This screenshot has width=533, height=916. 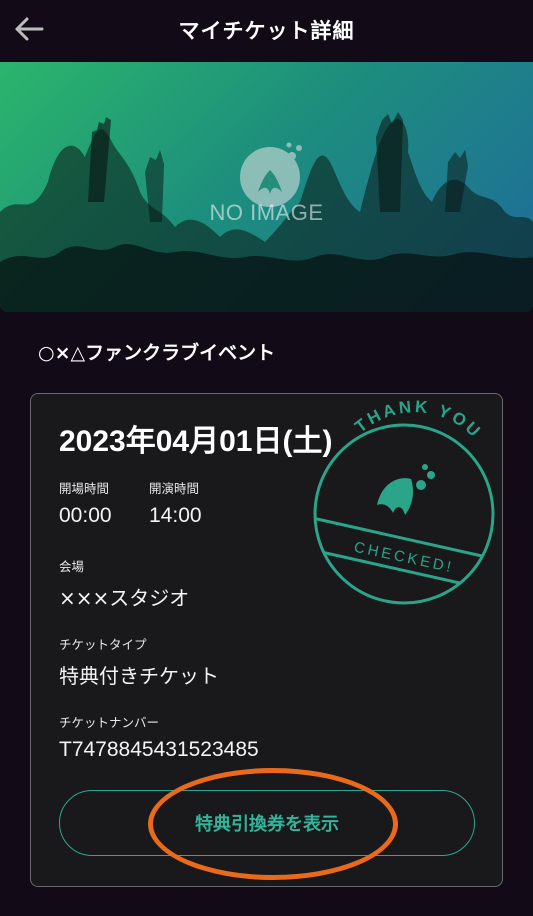 I want to click on page-title: マイチケット詳細, so click(x=266, y=31).